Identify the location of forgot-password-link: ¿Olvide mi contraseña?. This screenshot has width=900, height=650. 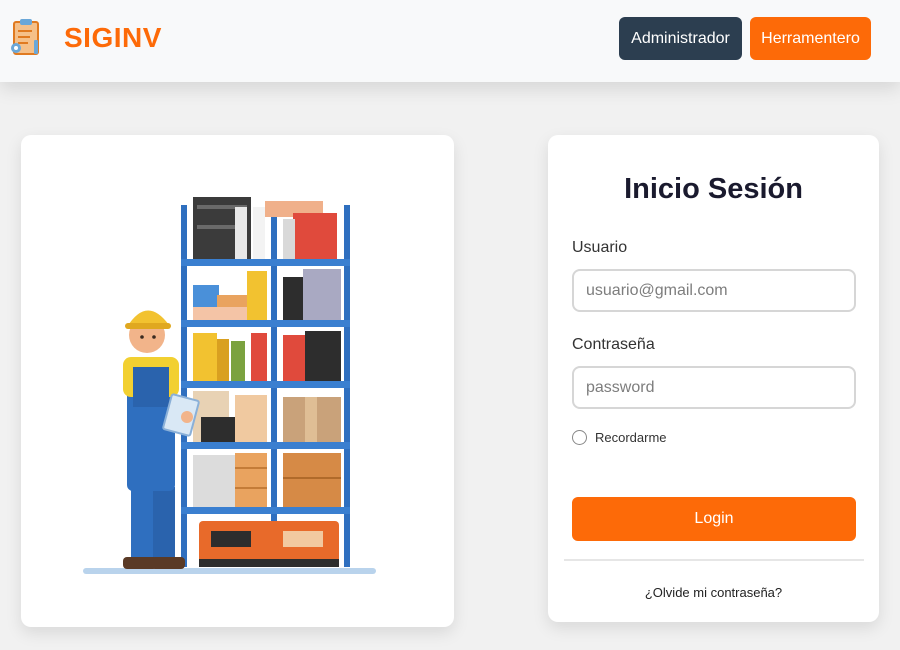
(713, 592).